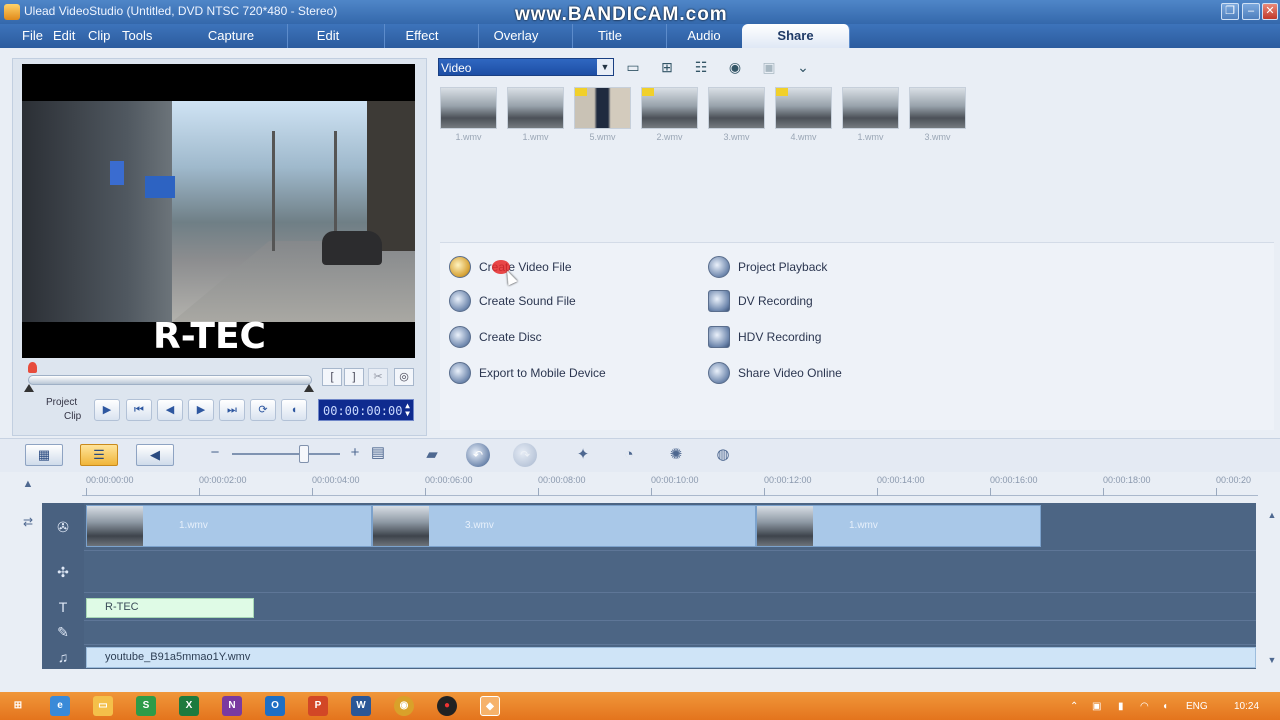 The image size is (1280, 720). I want to click on powerpoint-icon: P, so click(318, 706).